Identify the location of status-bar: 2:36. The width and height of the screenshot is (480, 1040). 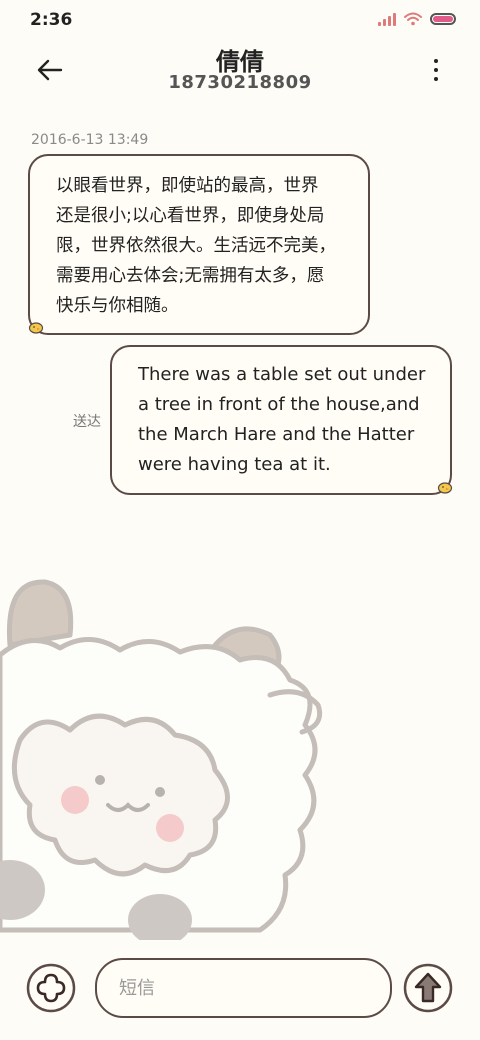
(240, 20).